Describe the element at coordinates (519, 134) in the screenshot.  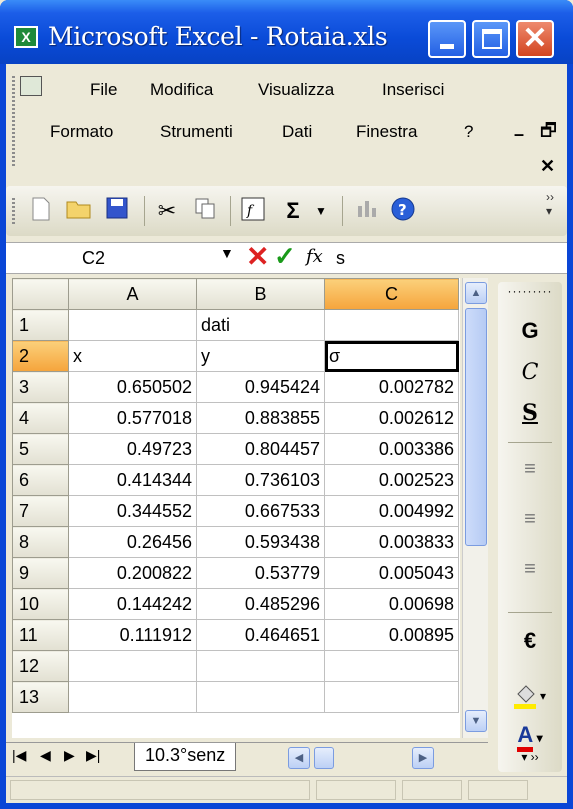
I see `workbook-minimize-icon: –` at that location.